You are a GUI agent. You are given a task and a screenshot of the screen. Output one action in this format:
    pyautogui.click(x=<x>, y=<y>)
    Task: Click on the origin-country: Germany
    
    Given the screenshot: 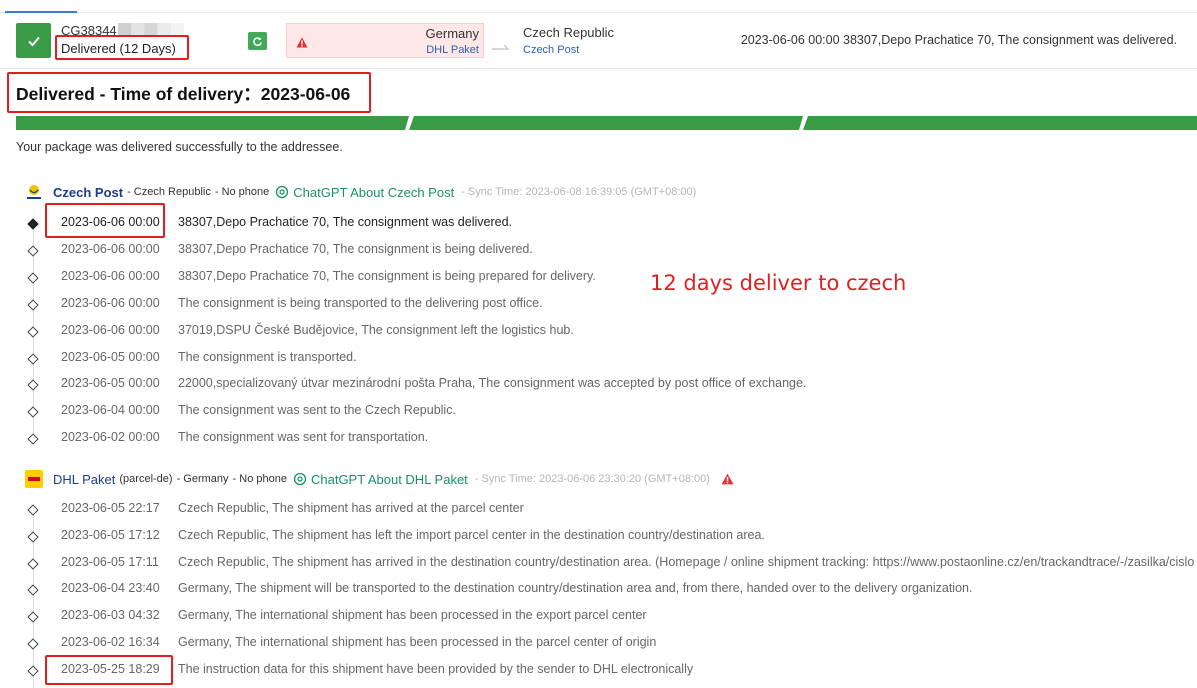 What is the action you would take?
    pyautogui.click(x=452, y=33)
    